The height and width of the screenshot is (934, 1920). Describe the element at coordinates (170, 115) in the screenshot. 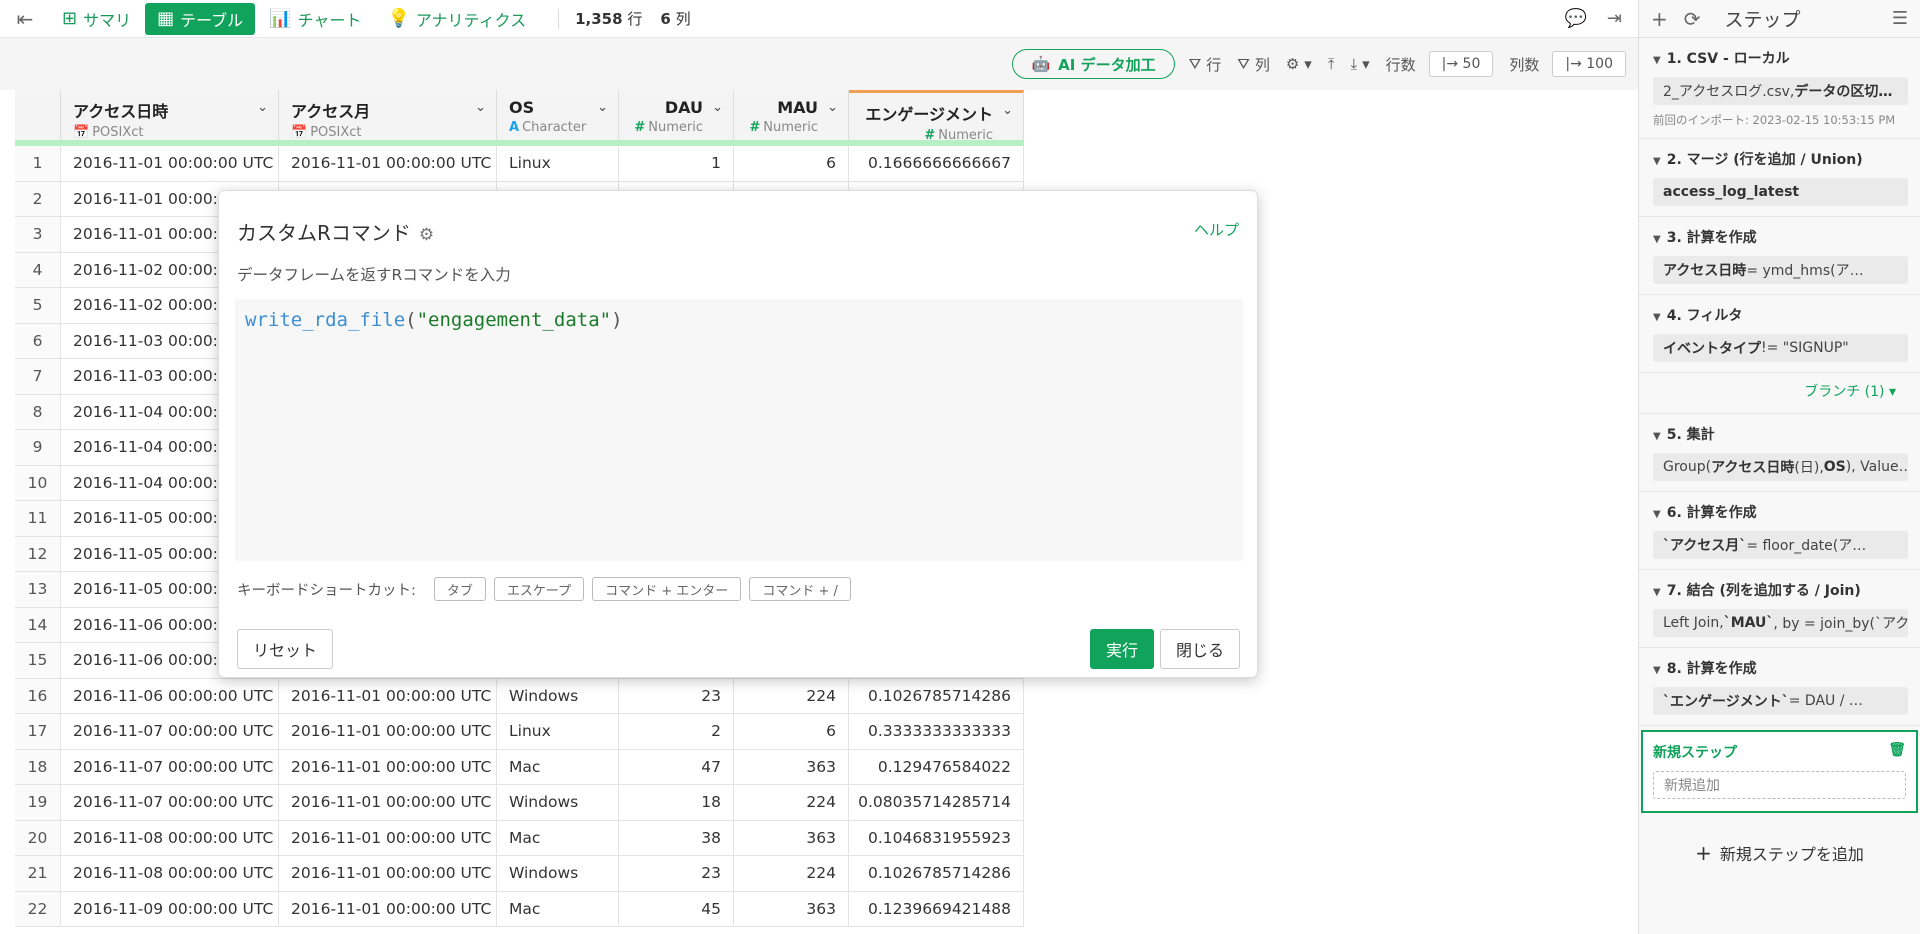

I see `column-header: アクセス日時 📅 POSIXct ⌄` at that location.